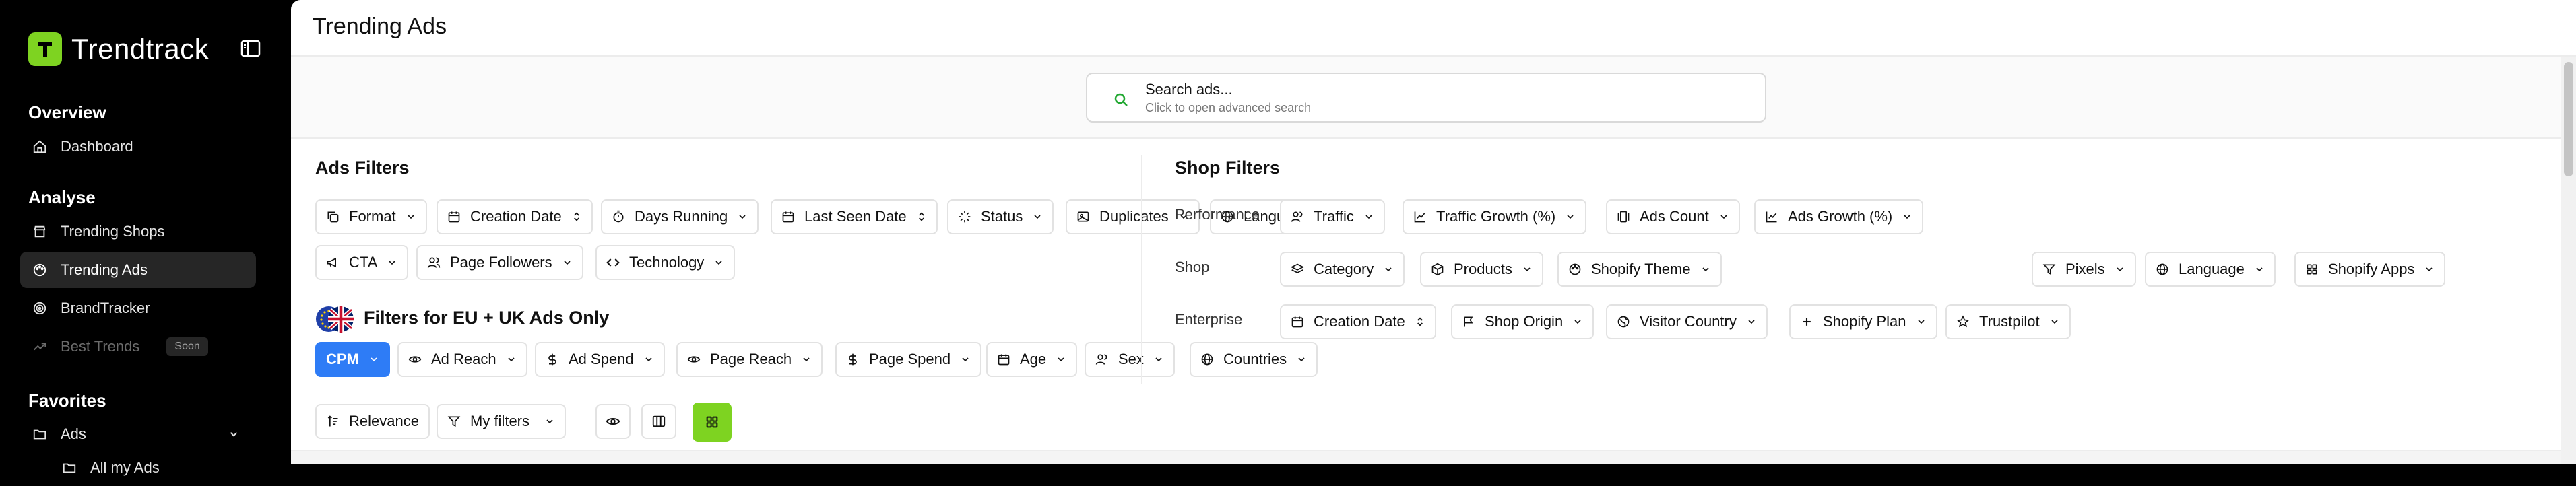 This screenshot has width=2576, height=486. Describe the element at coordinates (613, 262) in the screenshot. I see `code-icon` at that location.